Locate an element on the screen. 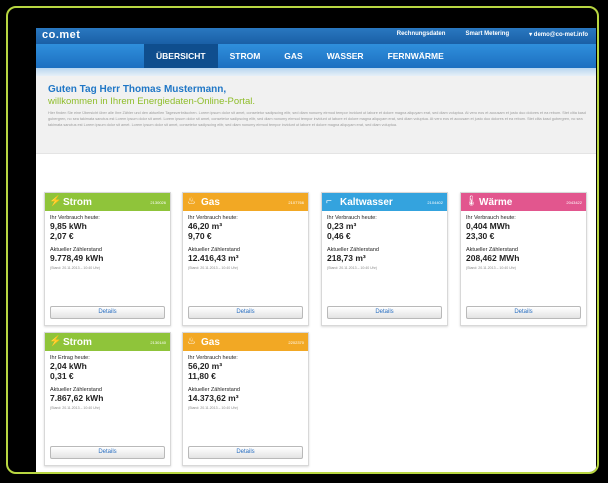 This screenshot has height=483, width=608. logo: co.met is located at coordinates (61, 35).